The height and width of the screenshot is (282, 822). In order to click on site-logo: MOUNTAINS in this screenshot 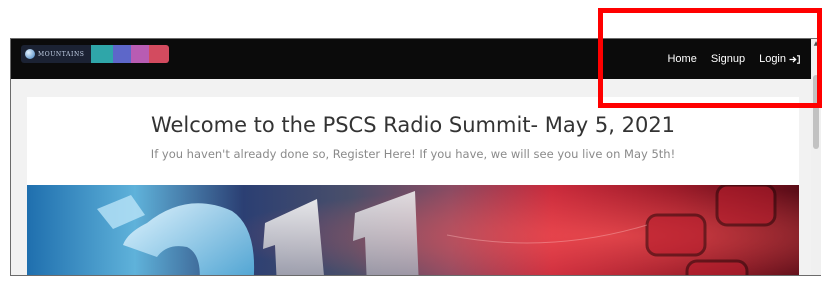, I will do `click(95, 54)`.